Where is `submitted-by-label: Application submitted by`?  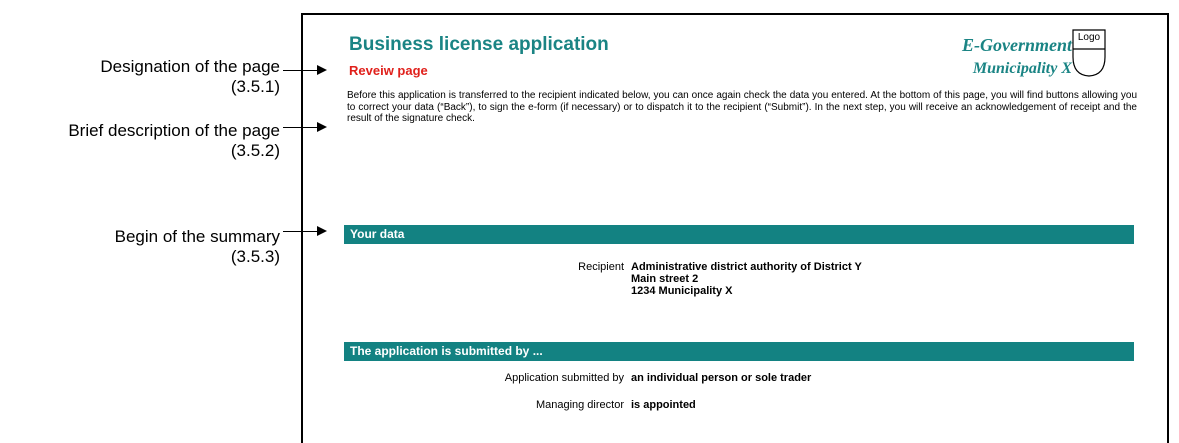
submitted-by-label: Application submitted by is located at coordinates (564, 378).